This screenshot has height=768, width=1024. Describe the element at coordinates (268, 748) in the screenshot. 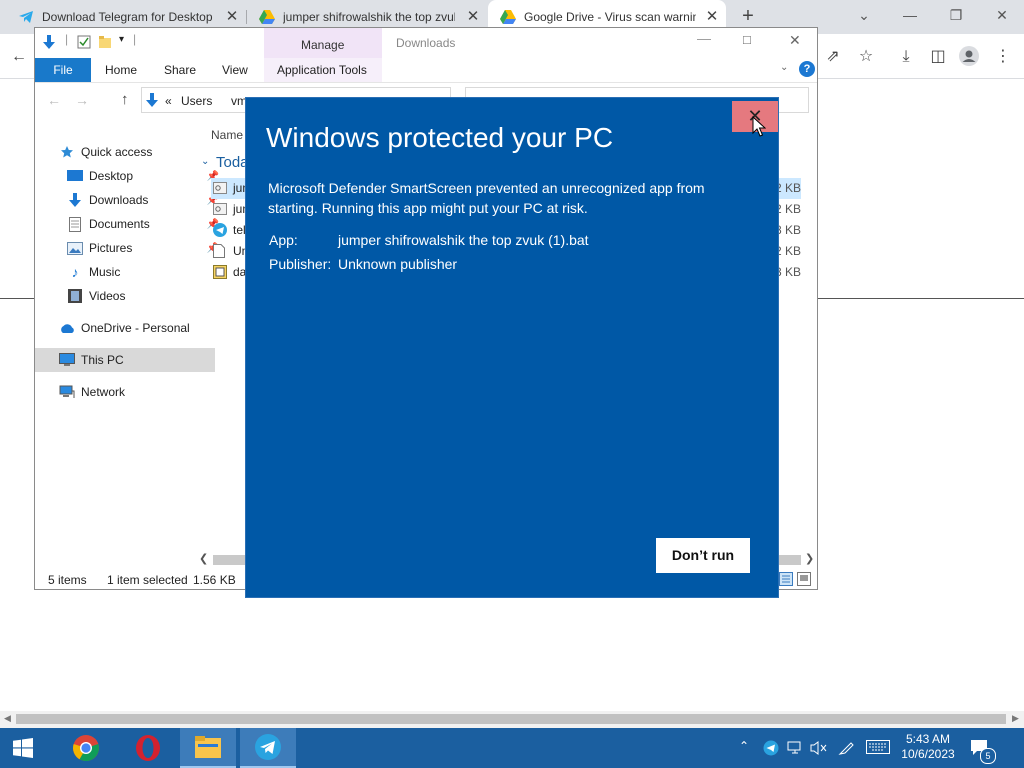

I see `taskbar-telegram` at that location.